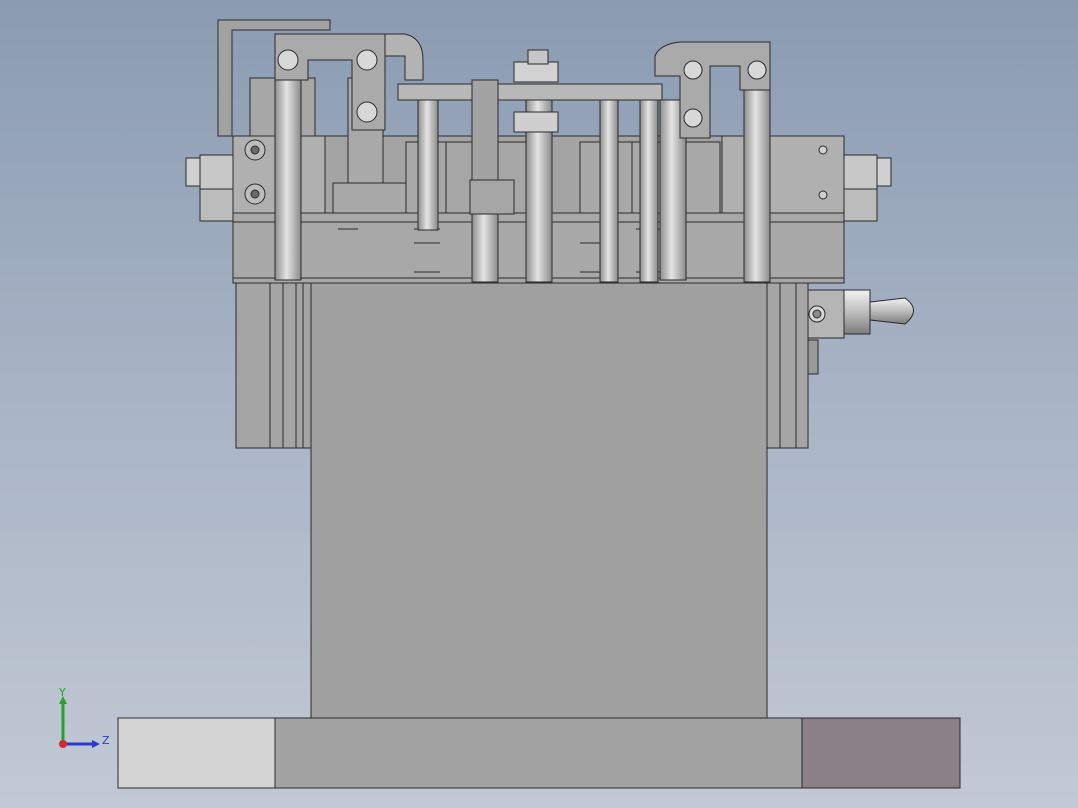 Image resolution: width=1078 pixels, height=808 pixels. Describe the element at coordinates (273, 365) in the screenshot. I see `left-side-flange` at that location.